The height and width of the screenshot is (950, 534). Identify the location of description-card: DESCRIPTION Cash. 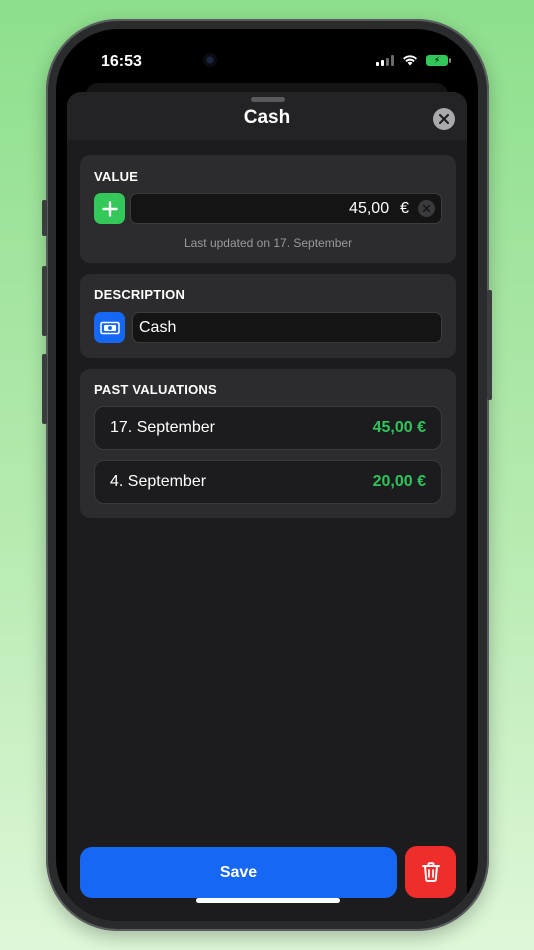
(268, 316).